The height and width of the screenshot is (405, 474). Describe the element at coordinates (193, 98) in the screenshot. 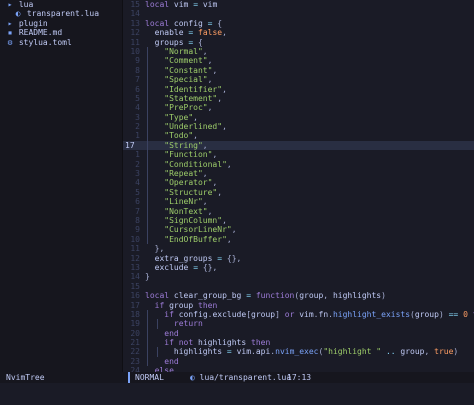

I see `code-text: "Statement",` at that location.